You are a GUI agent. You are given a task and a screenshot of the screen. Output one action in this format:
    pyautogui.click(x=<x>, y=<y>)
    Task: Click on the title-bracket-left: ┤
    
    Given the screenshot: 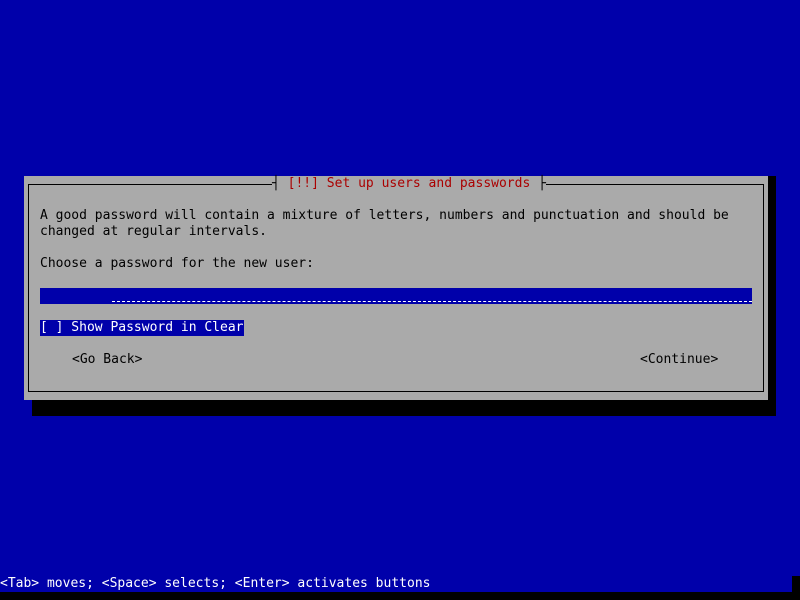 What is the action you would take?
    pyautogui.click(x=280, y=183)
    